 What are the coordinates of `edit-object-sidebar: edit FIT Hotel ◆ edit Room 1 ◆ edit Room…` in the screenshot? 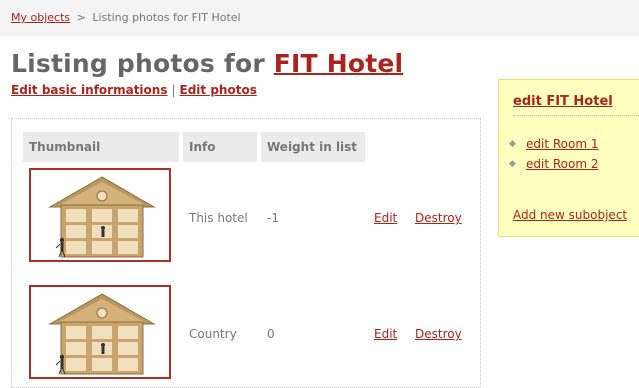 It's located at (568, 158).